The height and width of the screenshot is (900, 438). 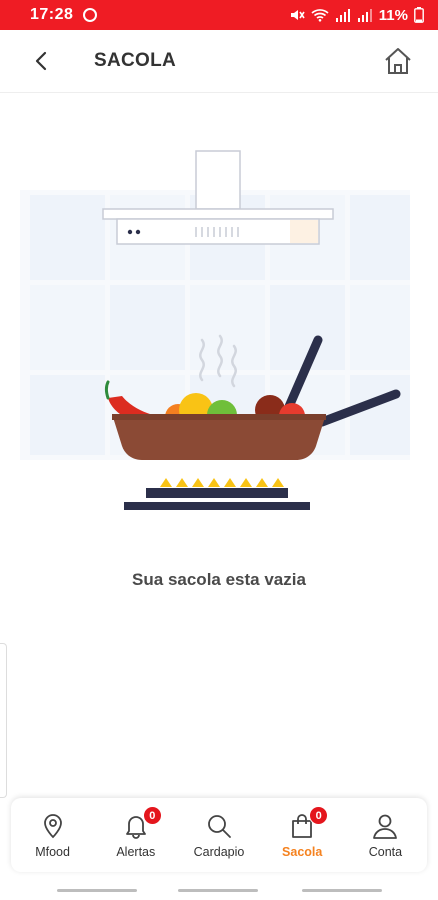 What do you see at coordinates (385, 826) in the screenshot?
I see `user-icon` at bounding box center [385, 826].